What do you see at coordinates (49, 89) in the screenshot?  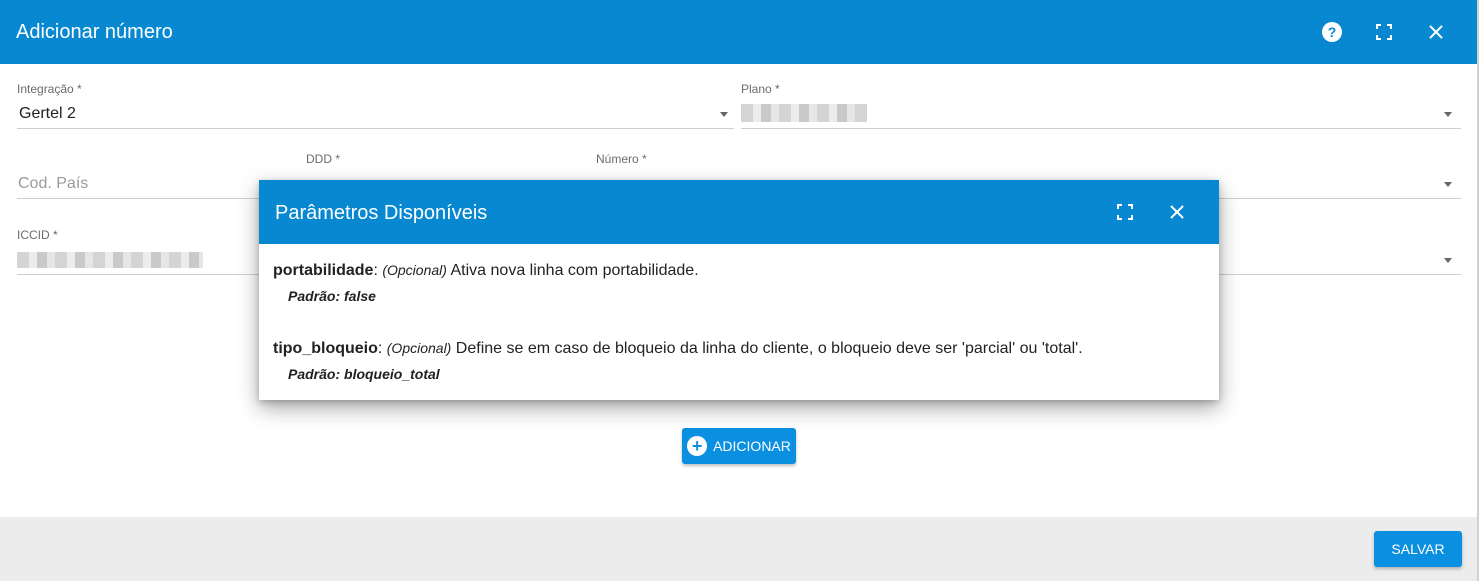 I see `integracao-label: Integração *` at bounding box center [49, 89].